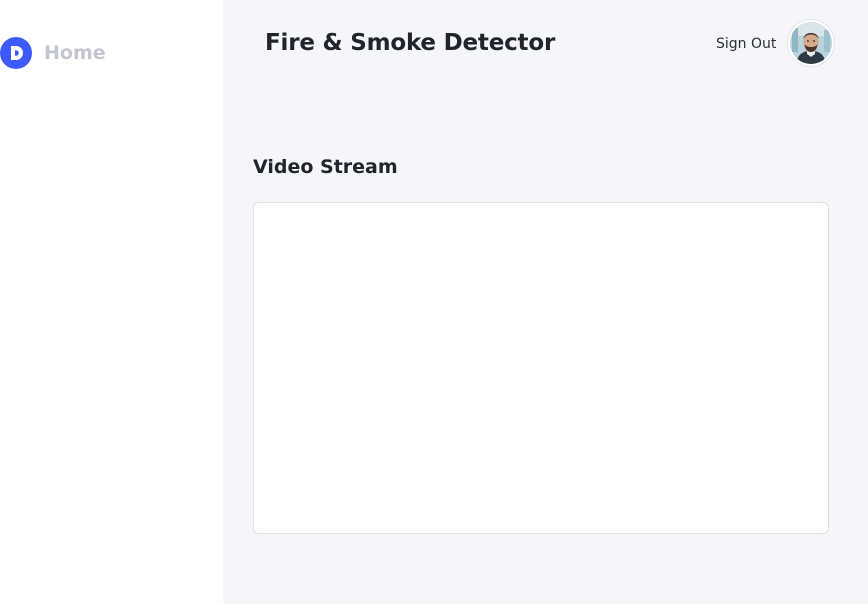 The width and height of the screenshot is (868, 604). I want to click on avatar, so click(811, 43).